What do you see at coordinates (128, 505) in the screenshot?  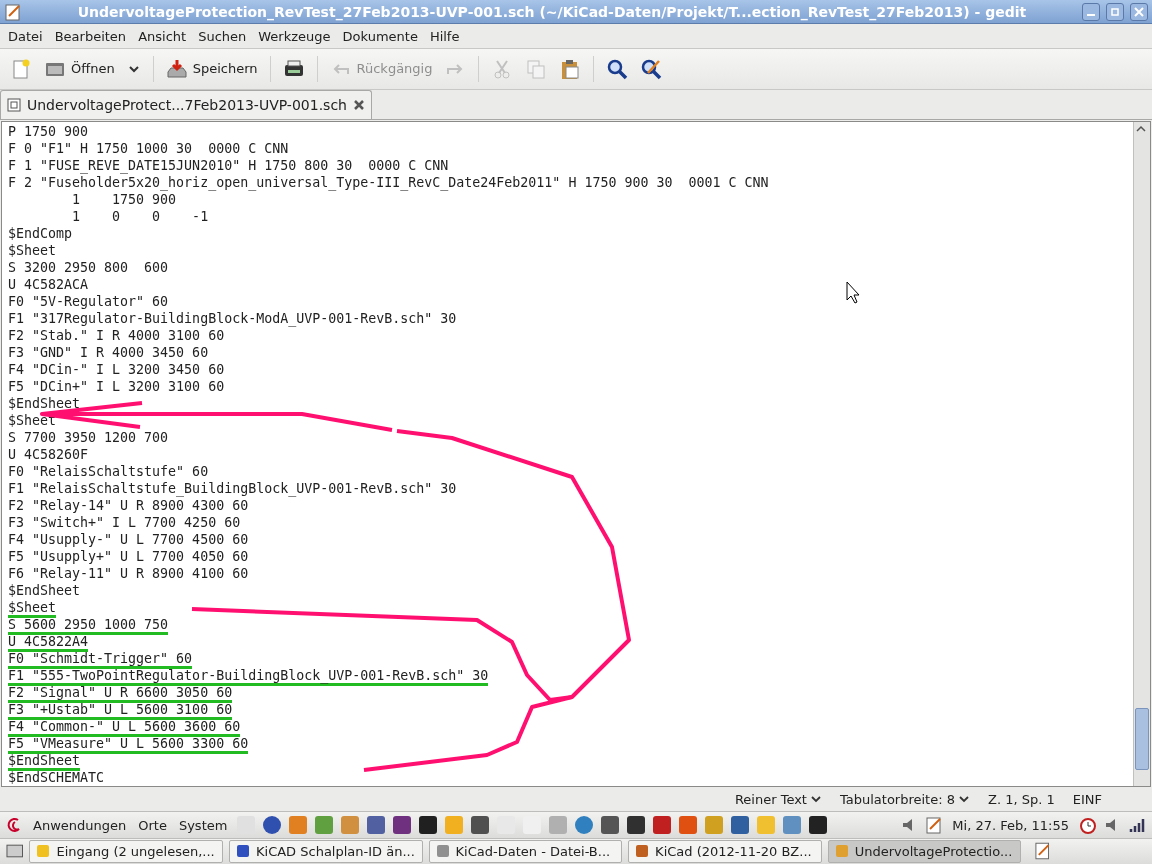 I see `code-line: F2 "Relay-14" U R 8900 4300 60` at bounding box center [128, 505].